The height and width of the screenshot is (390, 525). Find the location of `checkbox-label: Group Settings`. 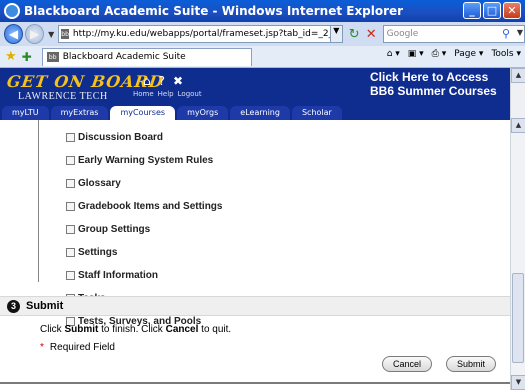

checkbox-label: Group Settings is located at coordinates (114, 229).